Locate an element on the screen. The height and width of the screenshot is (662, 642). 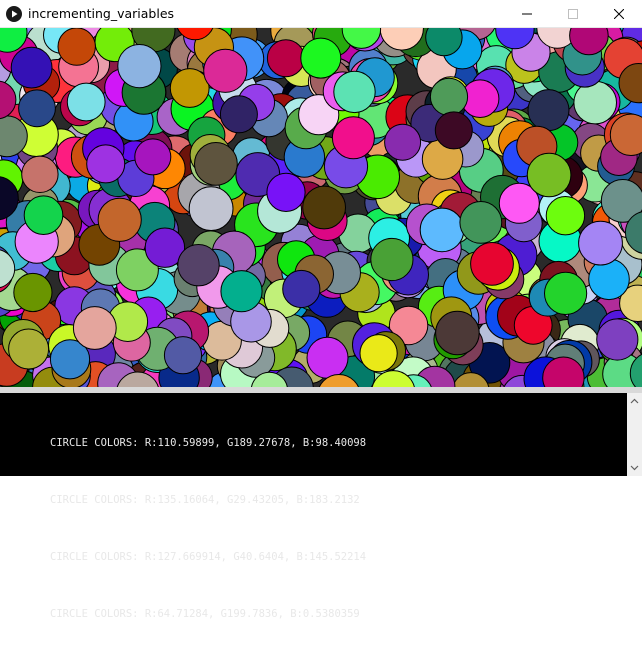
minimize-icon is located at coordinates (527, 14).